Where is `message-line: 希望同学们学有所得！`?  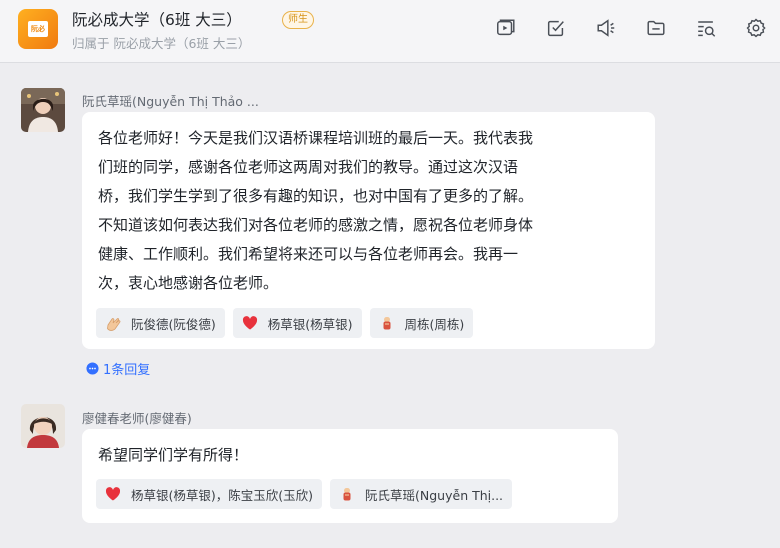 message-line: 希望同学们学有所得！ is located at coordinates (173, 455).